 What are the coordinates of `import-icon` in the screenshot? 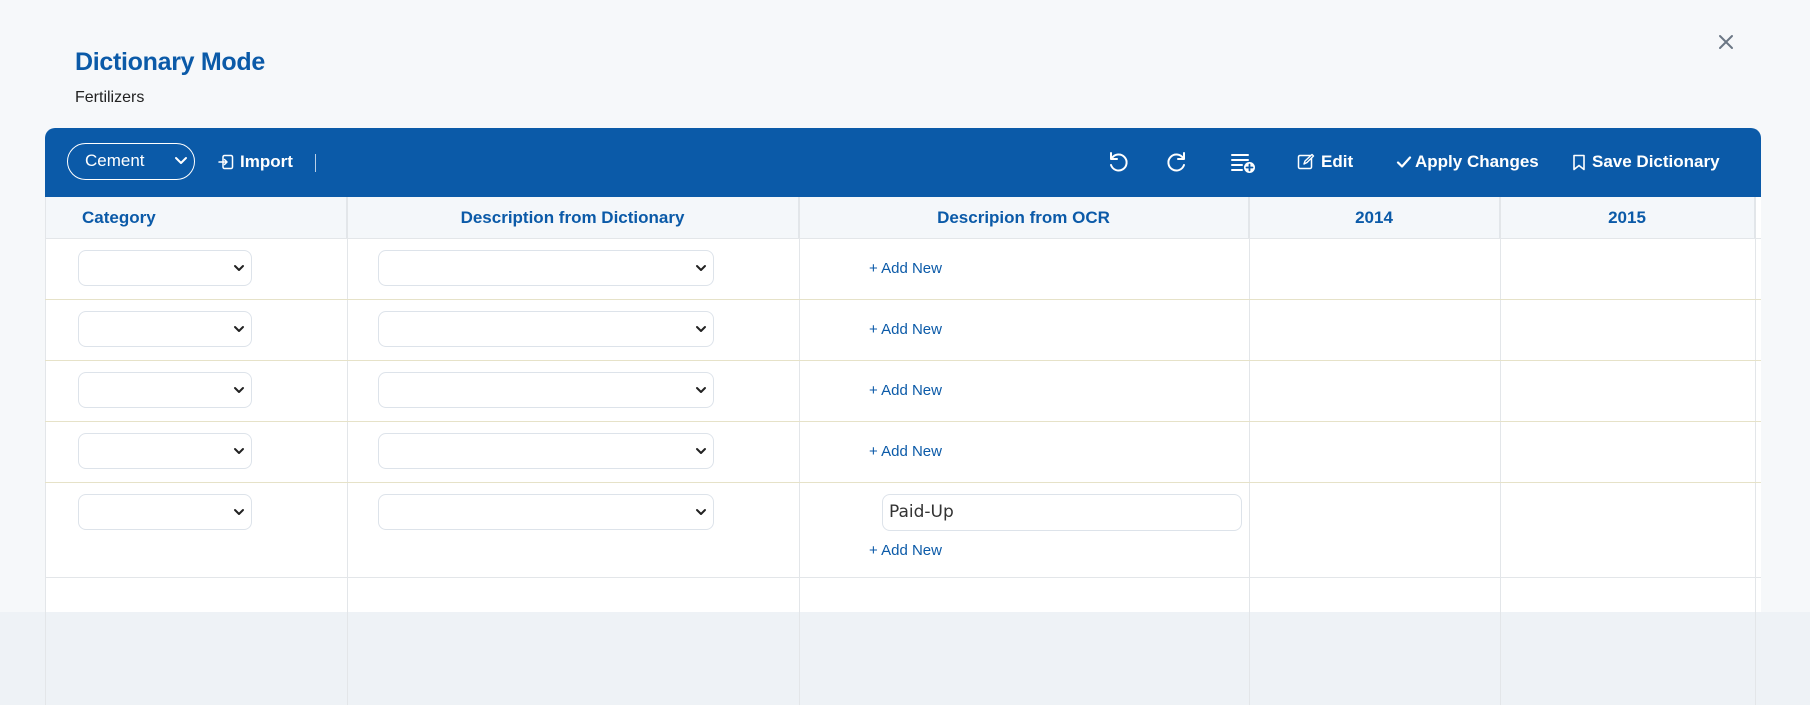 It's located at (226, 162).